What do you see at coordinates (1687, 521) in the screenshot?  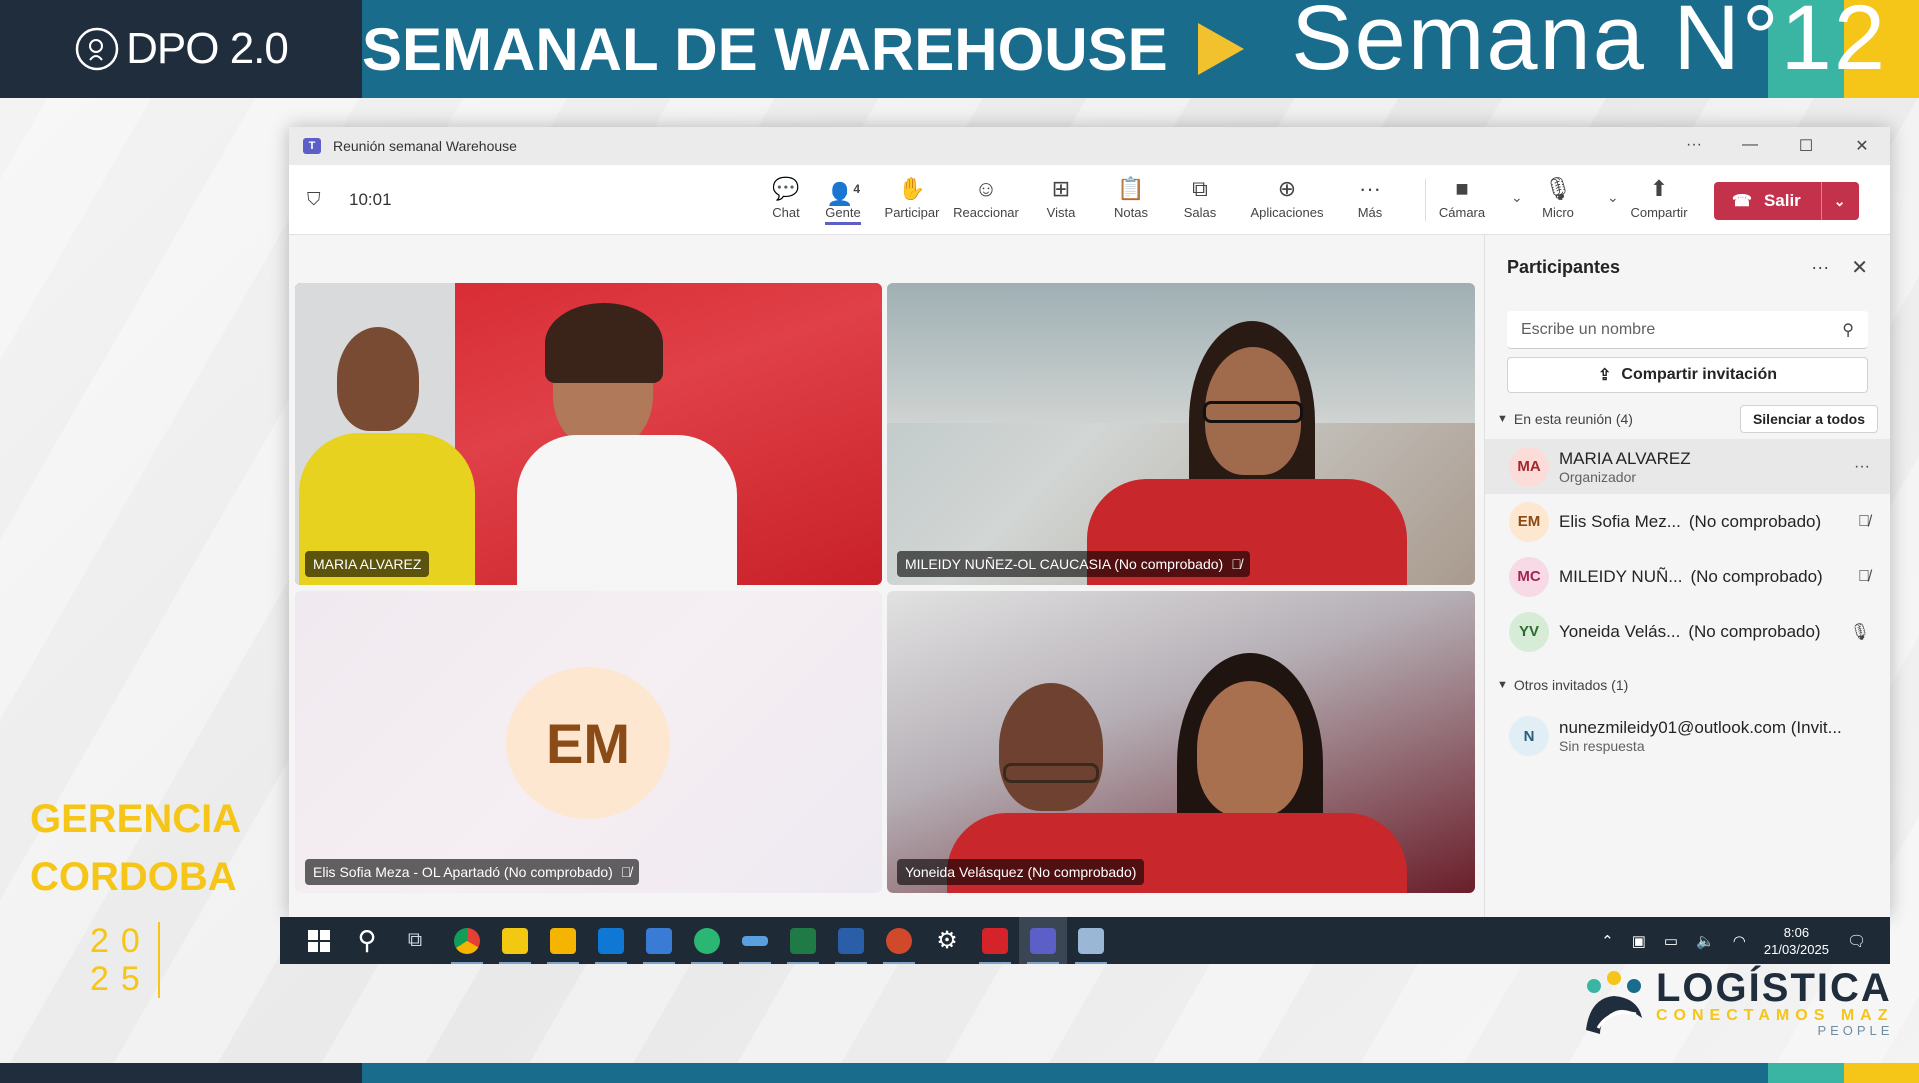 I see `participant-row: EM Elis Sofia Mez... (No comprobado) 🎙̸` at bounding box center [1687, 521].